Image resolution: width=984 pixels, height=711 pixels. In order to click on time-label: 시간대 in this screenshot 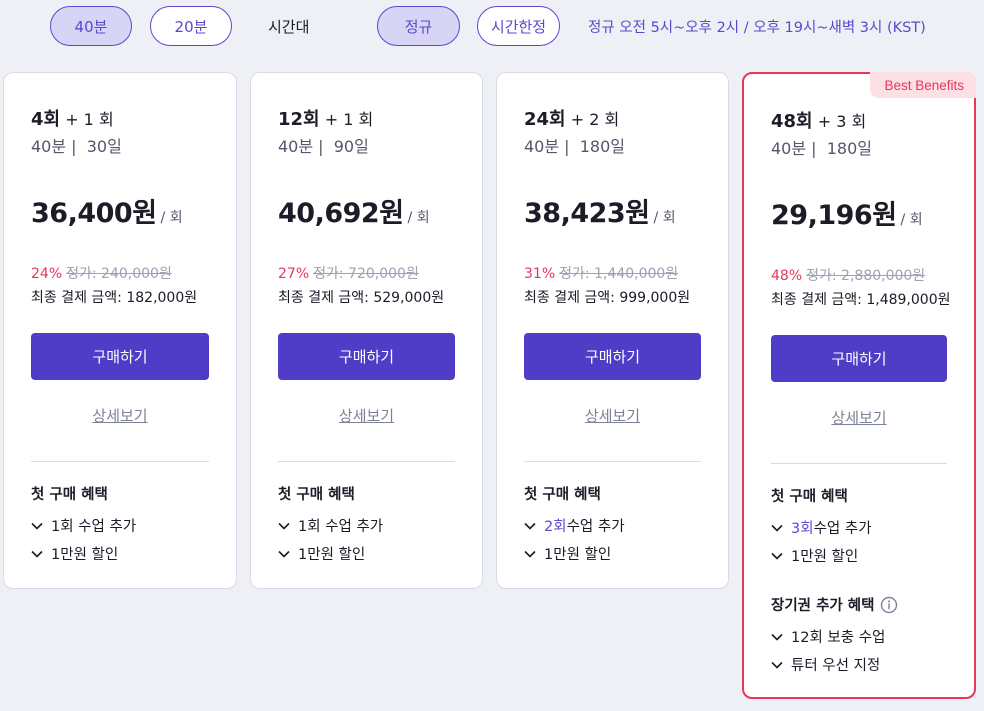, I will do `click(289, 26)`.